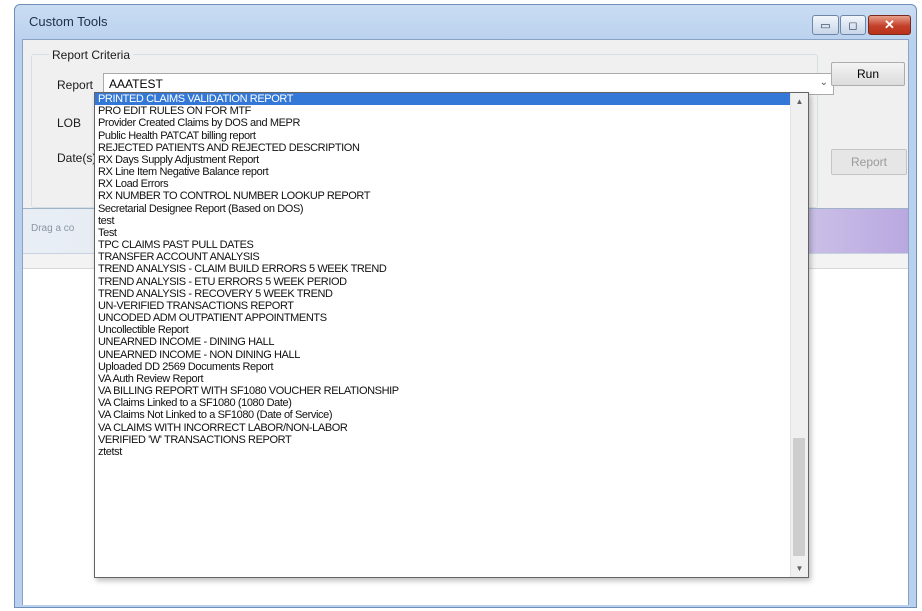  Describe the element at coordinates (442, 233) in the screenshot. I see `report-option: Test` at that location.